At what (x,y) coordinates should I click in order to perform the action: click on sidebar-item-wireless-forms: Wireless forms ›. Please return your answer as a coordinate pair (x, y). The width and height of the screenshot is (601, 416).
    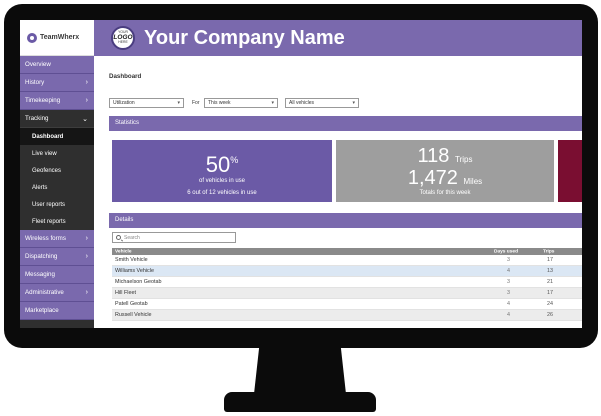
    Looking at the image, I should click on (57, 239).